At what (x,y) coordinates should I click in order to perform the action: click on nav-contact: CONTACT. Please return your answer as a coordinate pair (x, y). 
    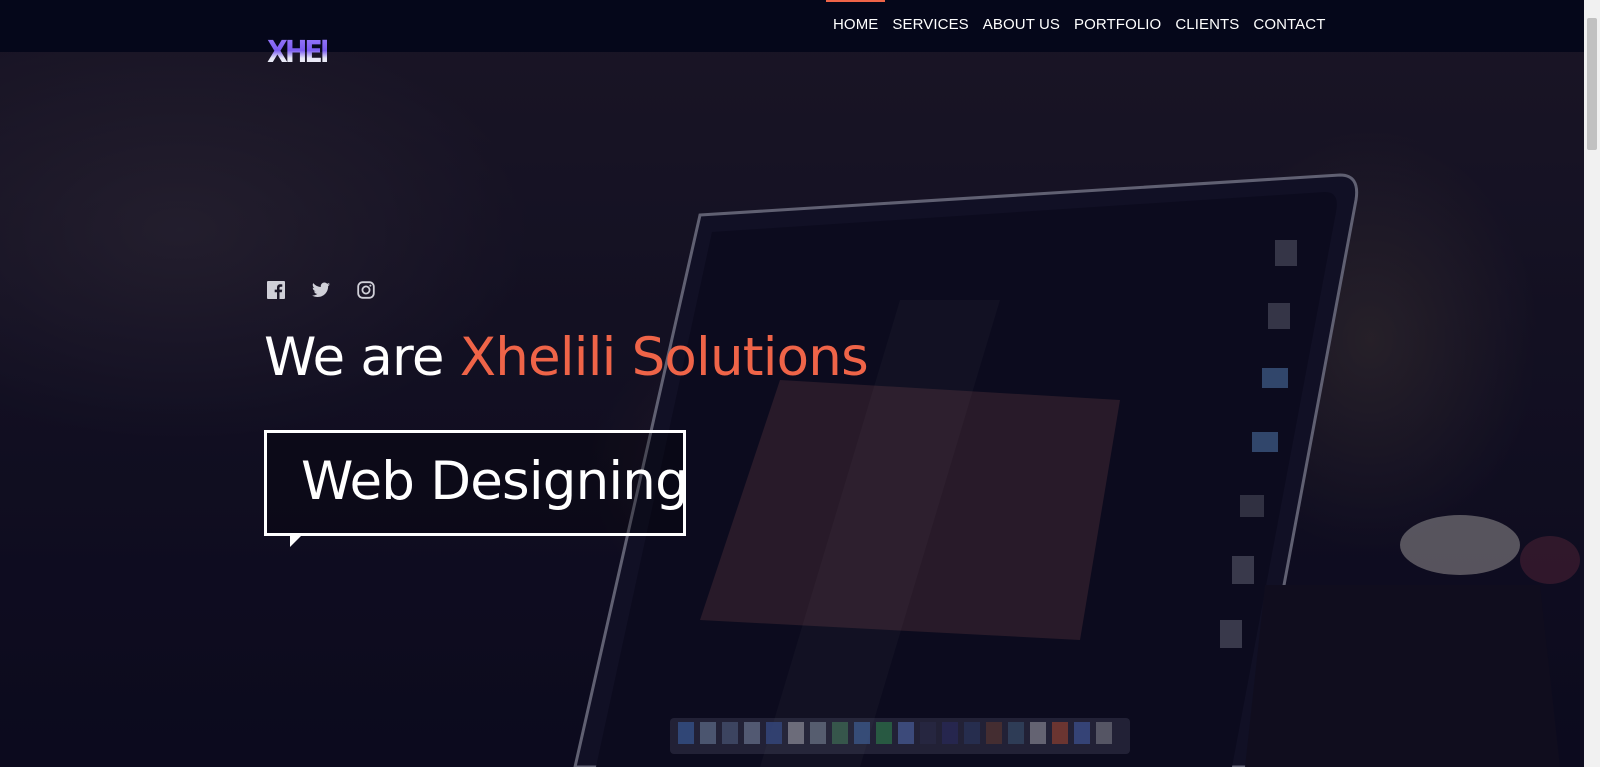
    Looking at the image, I should click on (1289, 26).